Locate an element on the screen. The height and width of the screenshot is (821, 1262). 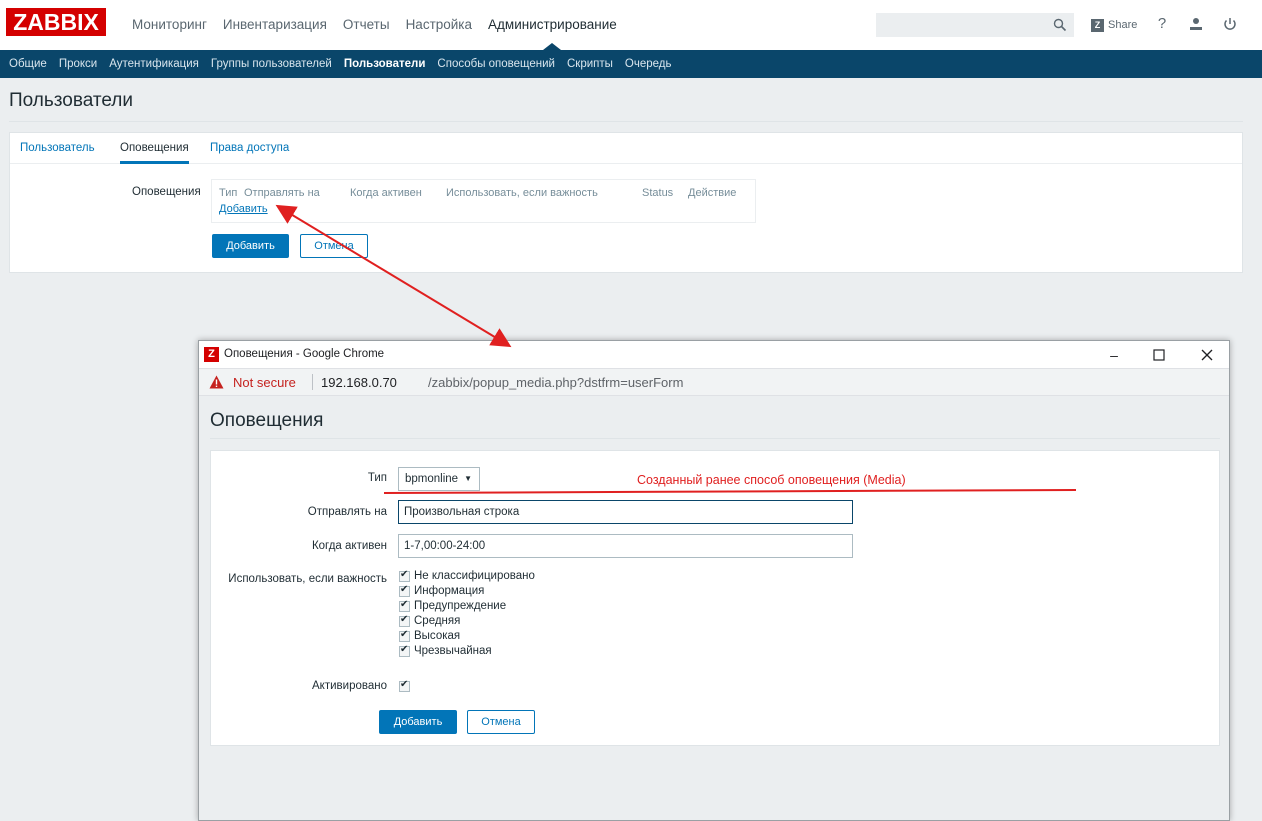
annotation-arrow is located at coordinates (393, 276).